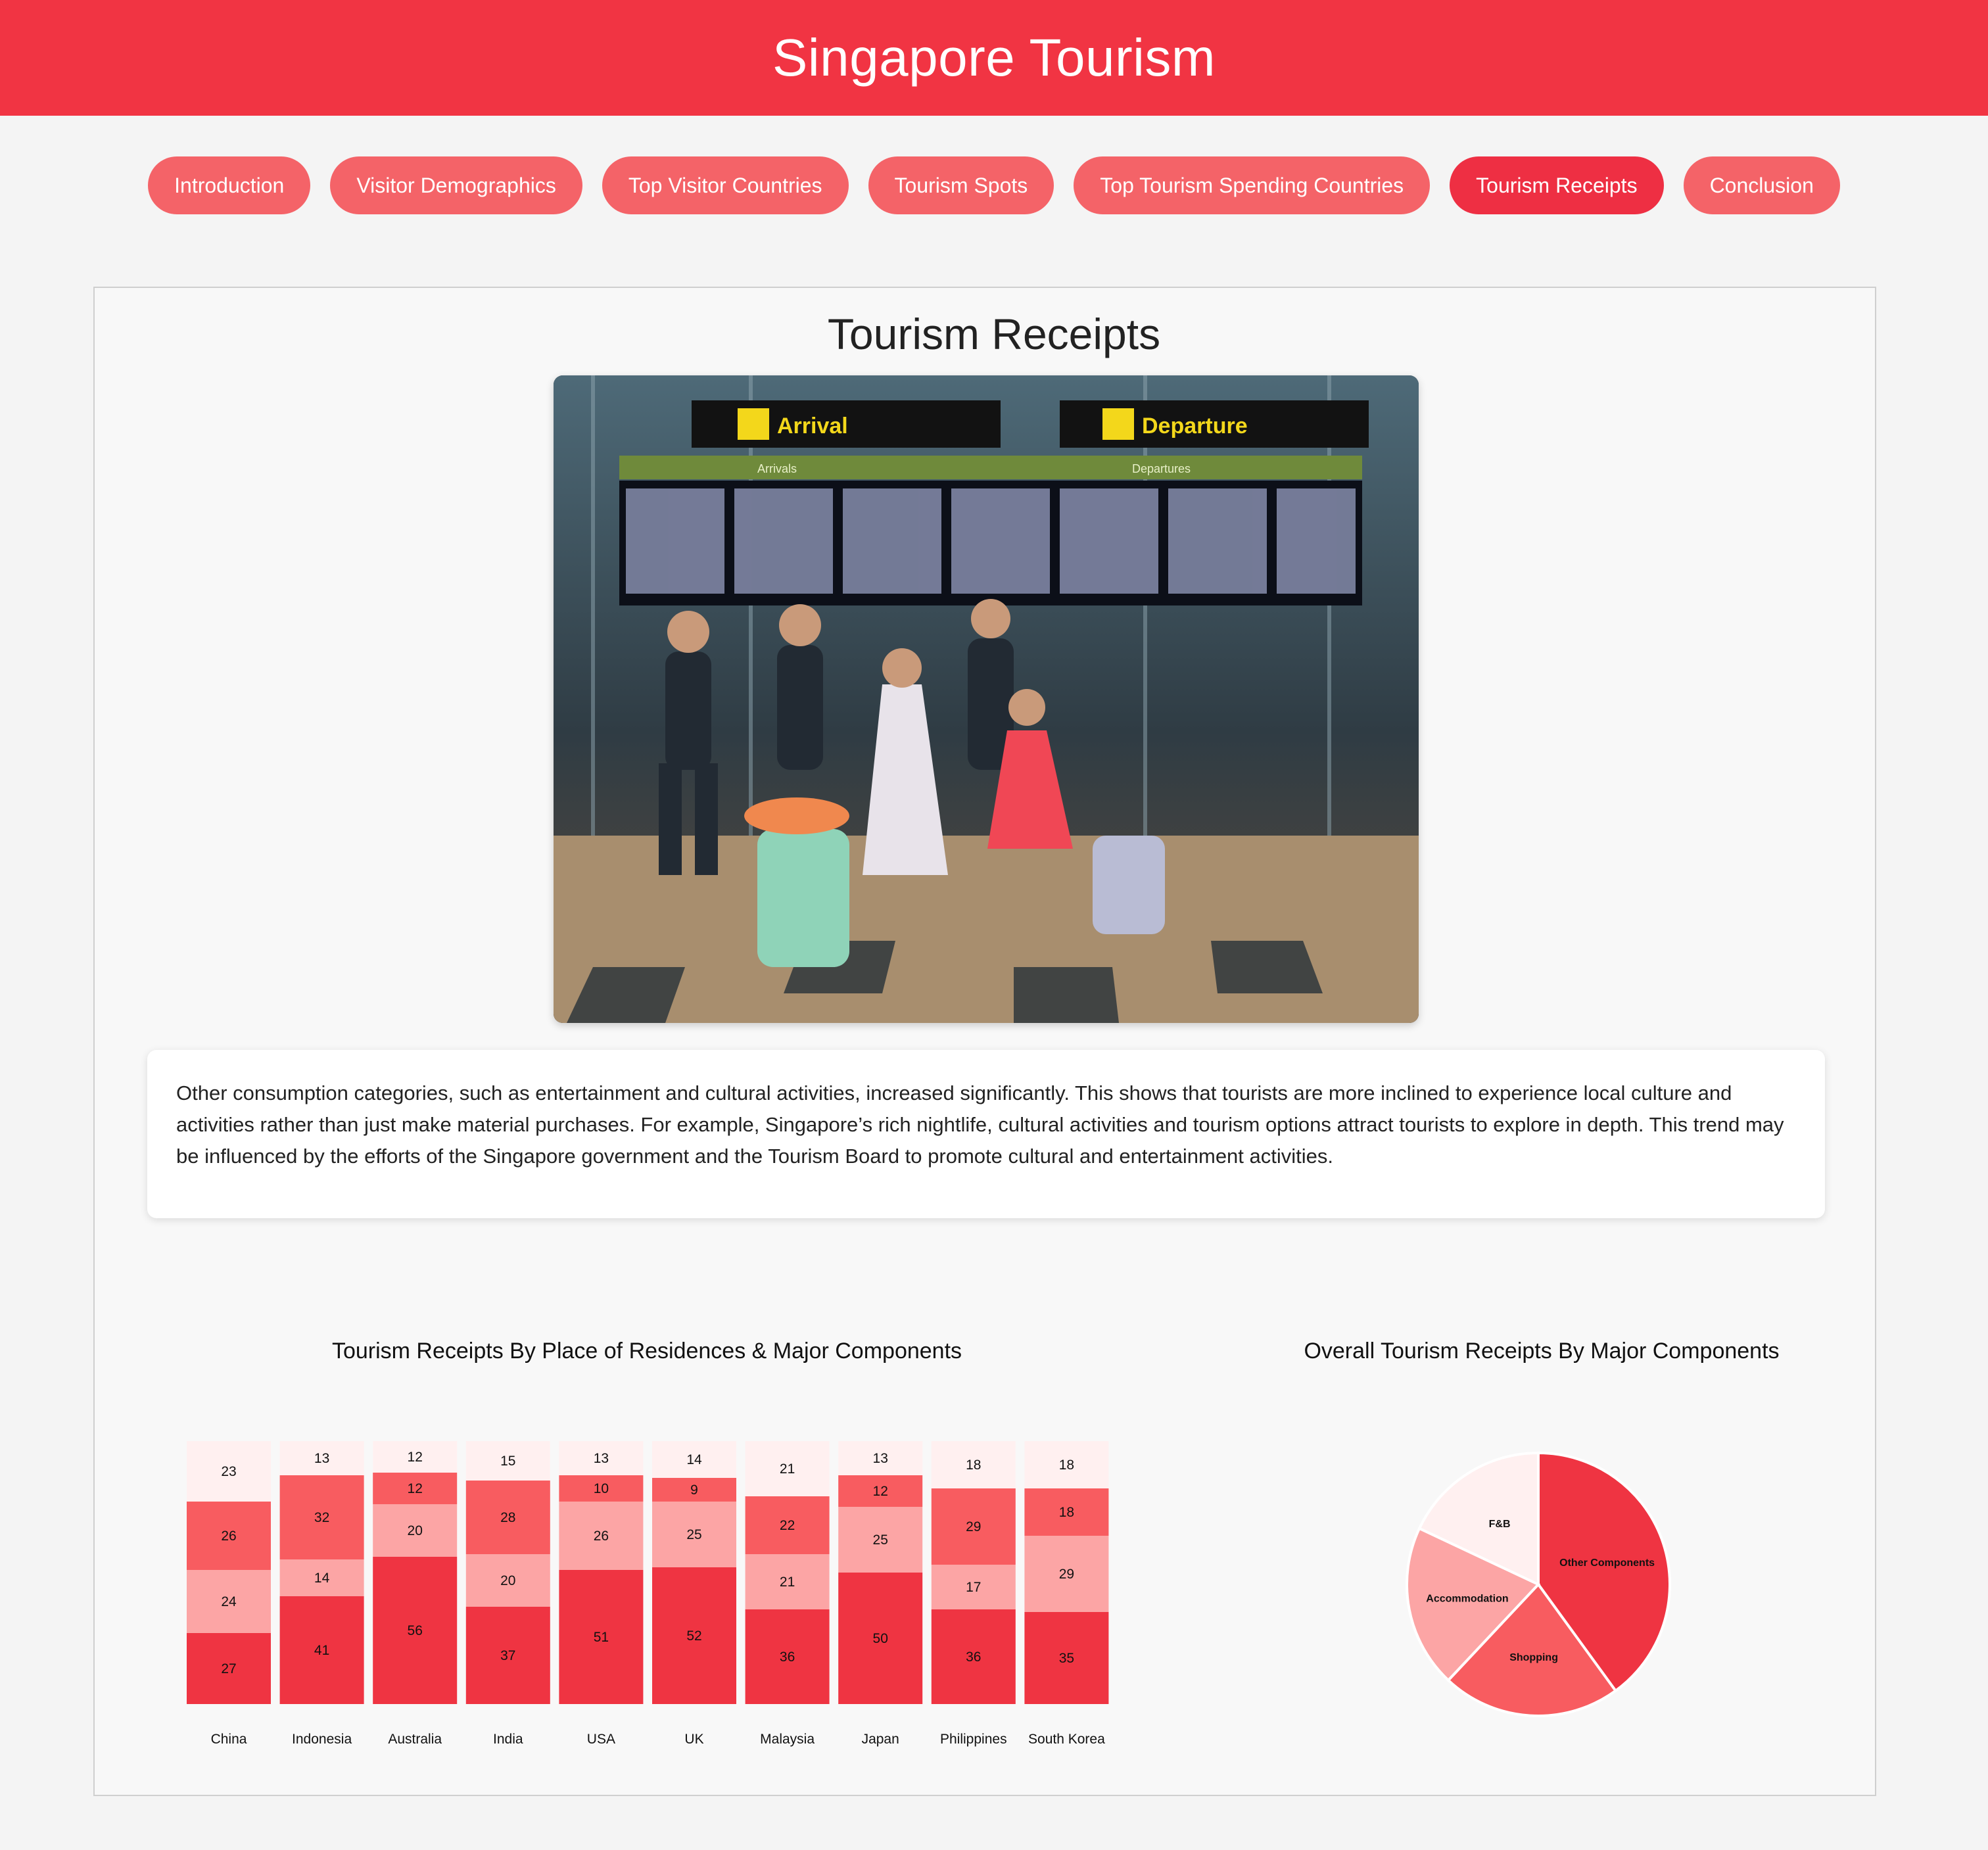 The width and height of the screenshot is (1988, 1850). What do you see at coordinates (961, 185) in the screenshot?
I see `nav-tourism-spots: Tourism Spots` at bounding box center [961, 185].